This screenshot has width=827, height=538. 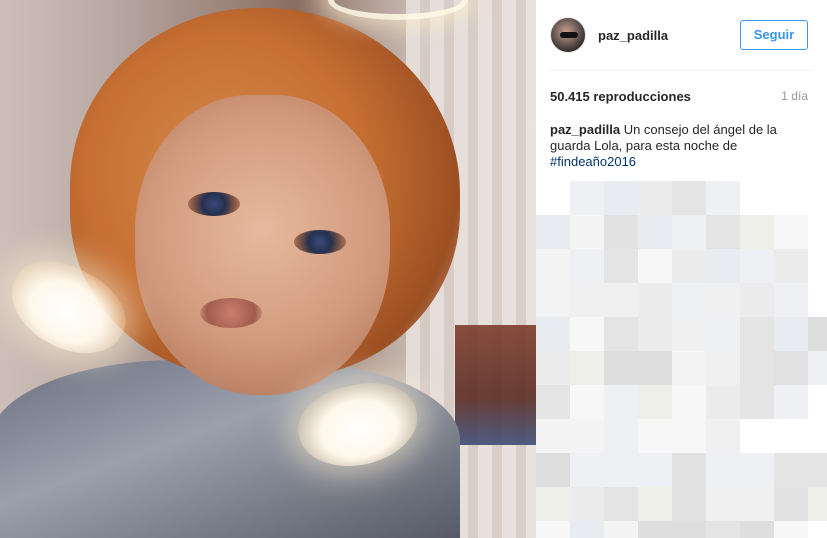 I want to click on person-mouth, so click(x=231, y=313).